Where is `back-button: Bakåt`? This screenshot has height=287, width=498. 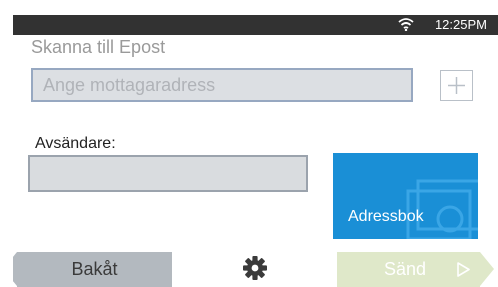
back-button: Bakåt is located at coordinates (92, 269).